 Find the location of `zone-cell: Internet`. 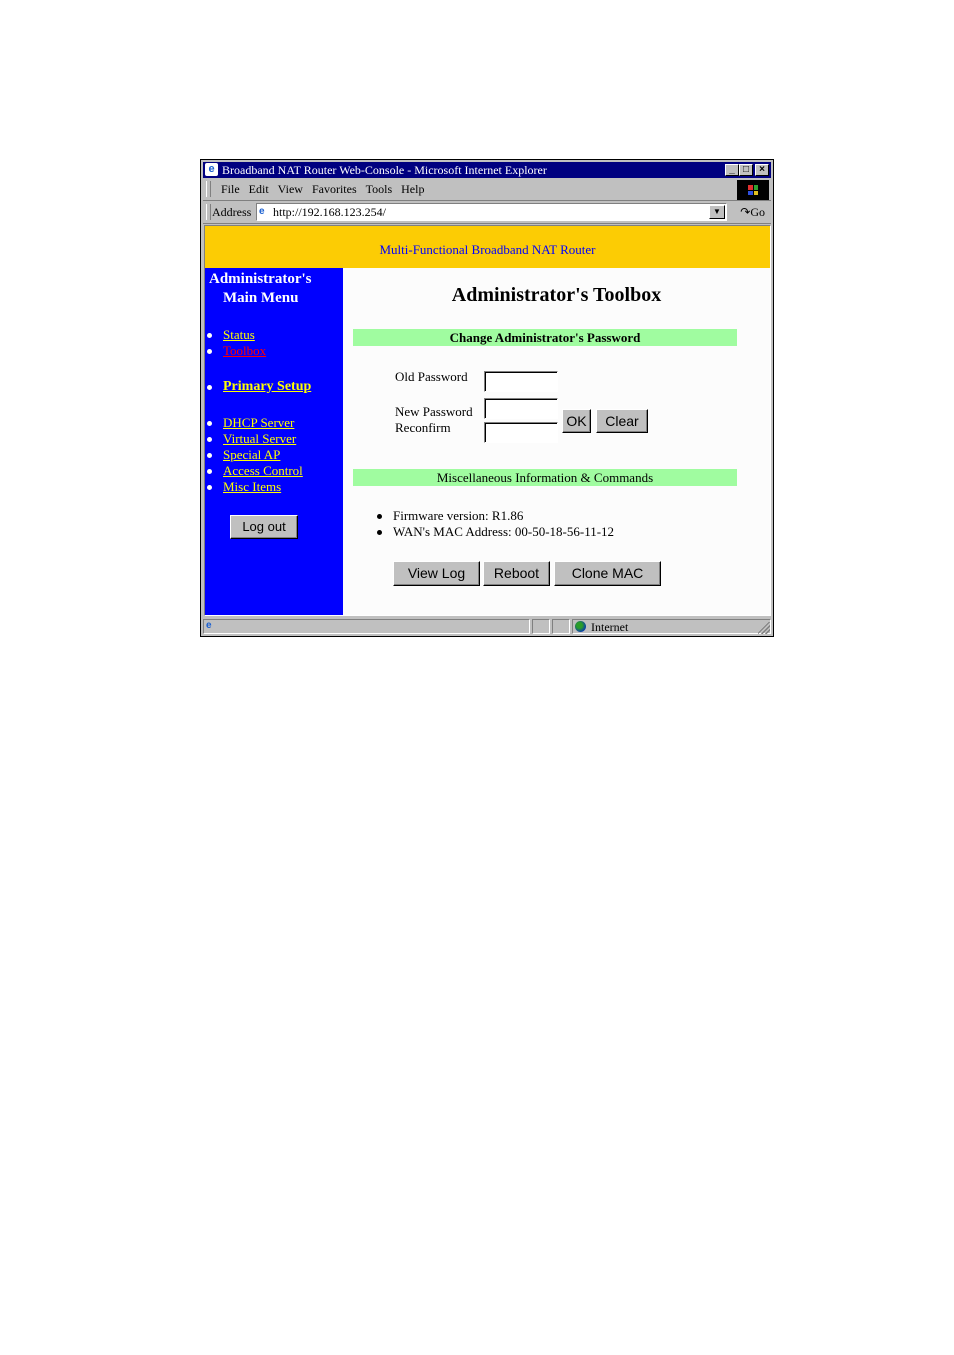

zone-cell: Internet is located at coordinates (671, 626).